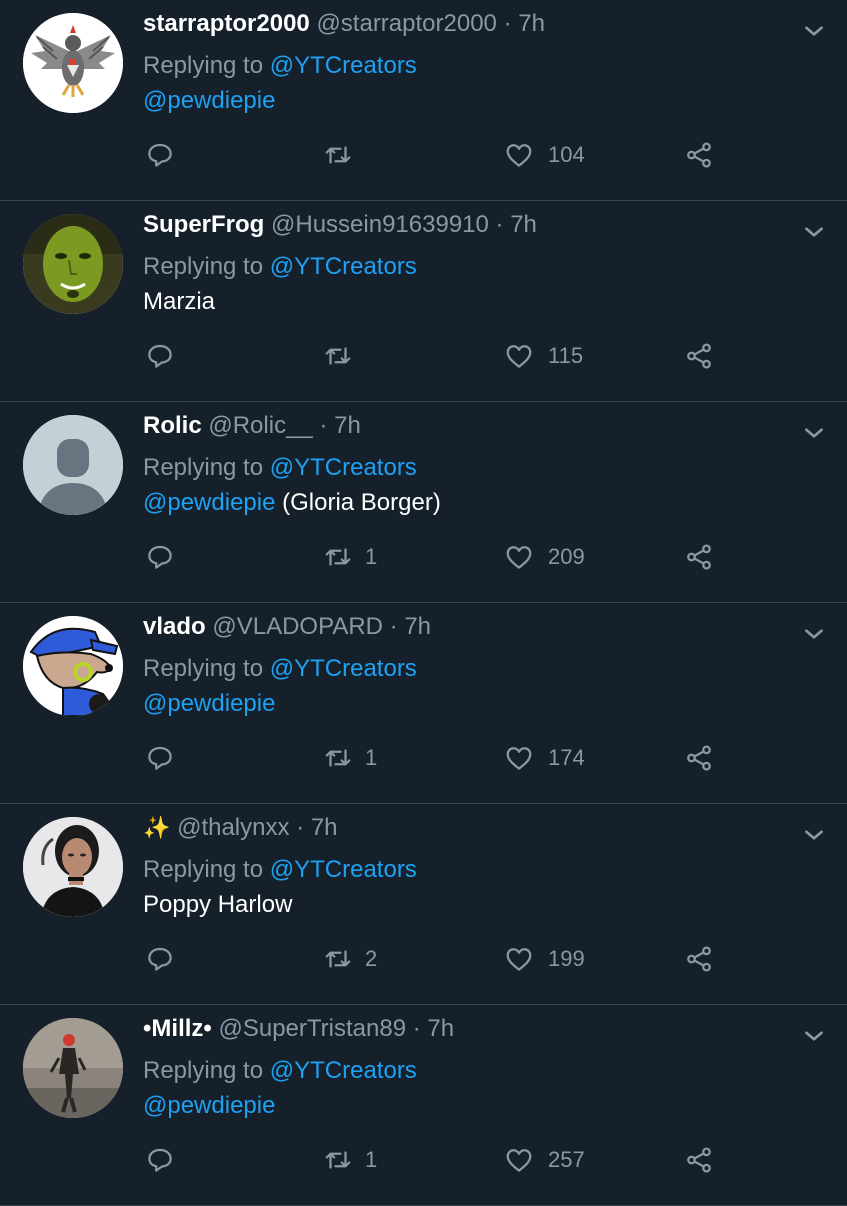 This screenshot has width=847, height=1206. What do you see at coordinates (217, 905) in the screenshot?
I see `tweet-text: Poppy Harlow` at bounding box center [217, 905].